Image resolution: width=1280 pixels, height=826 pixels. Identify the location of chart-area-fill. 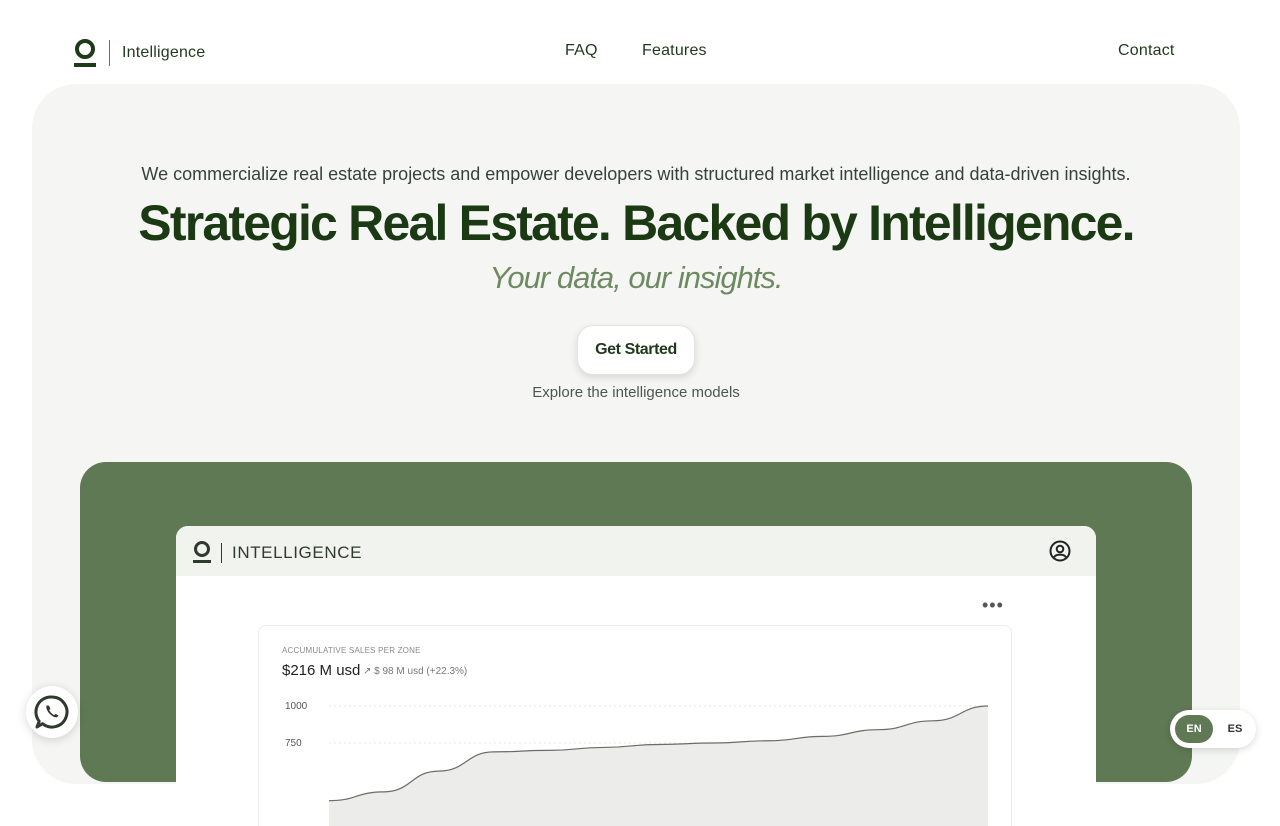
(658, 766).